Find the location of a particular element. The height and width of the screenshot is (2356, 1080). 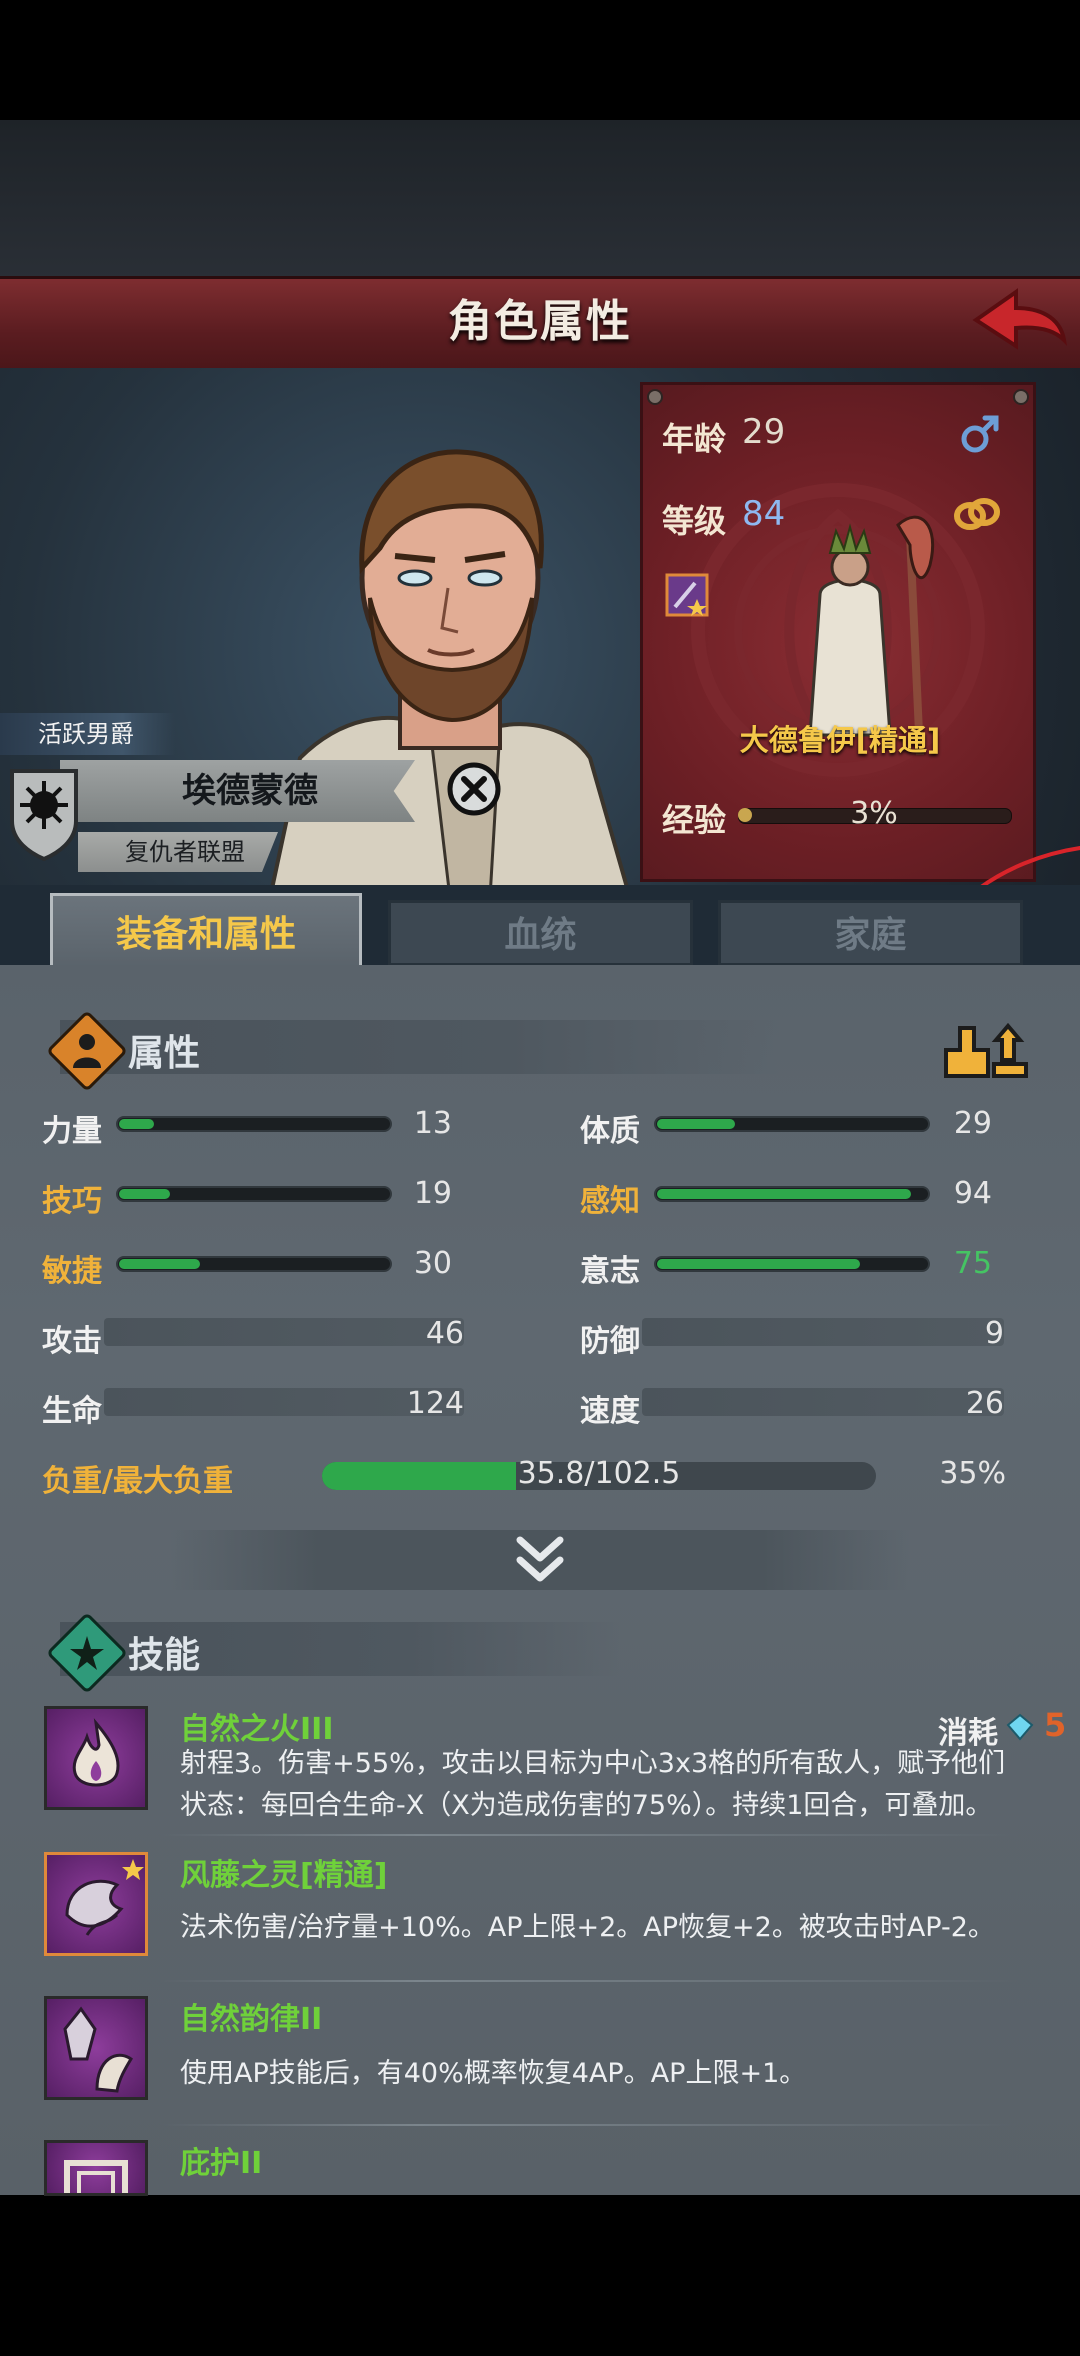

skill-icon-shelter is located at coordinates (96, 2168).